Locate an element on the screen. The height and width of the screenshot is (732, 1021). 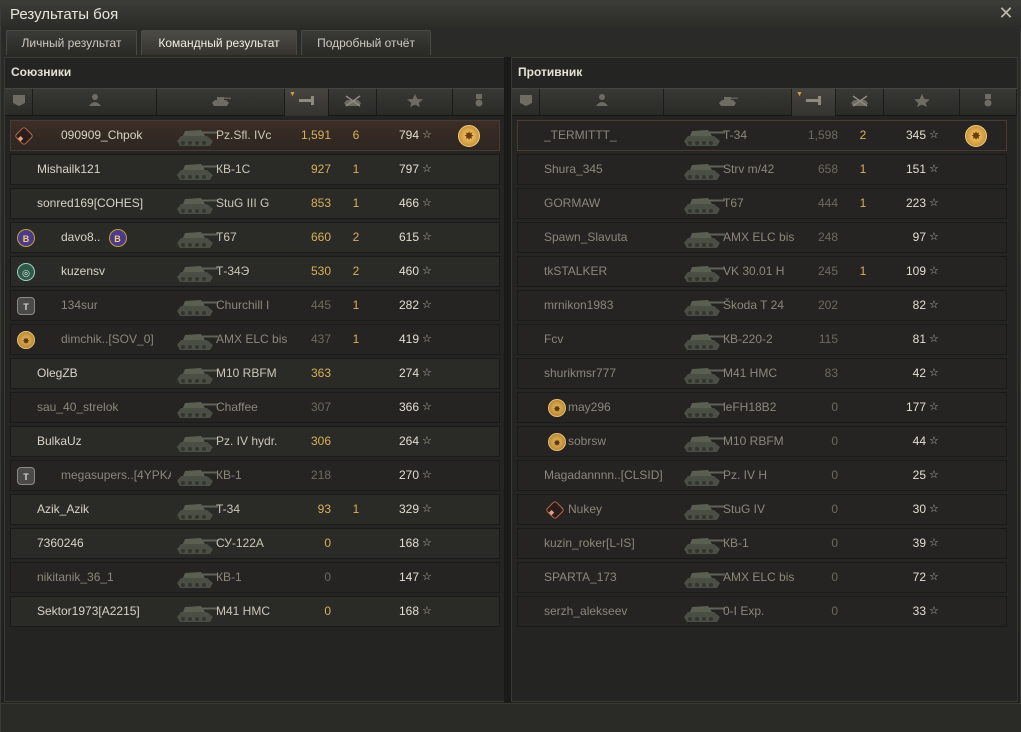
enemies-player-row: Fcv КВ-220-2 115 81 ☆ is located at coordinates (762, 339).